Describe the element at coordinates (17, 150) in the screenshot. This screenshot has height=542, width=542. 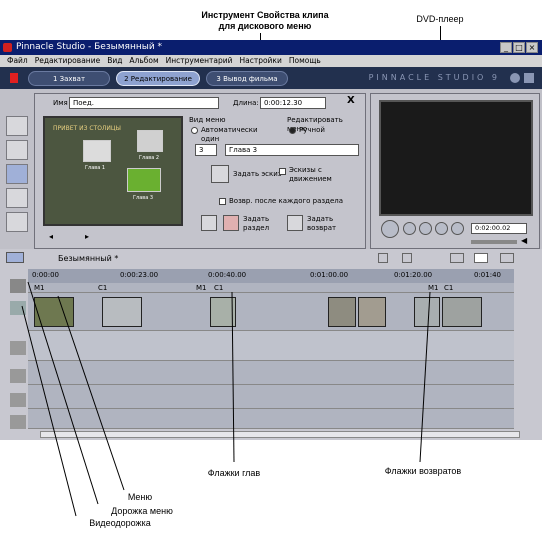
I see `audio-toolbox-icon` at that location.